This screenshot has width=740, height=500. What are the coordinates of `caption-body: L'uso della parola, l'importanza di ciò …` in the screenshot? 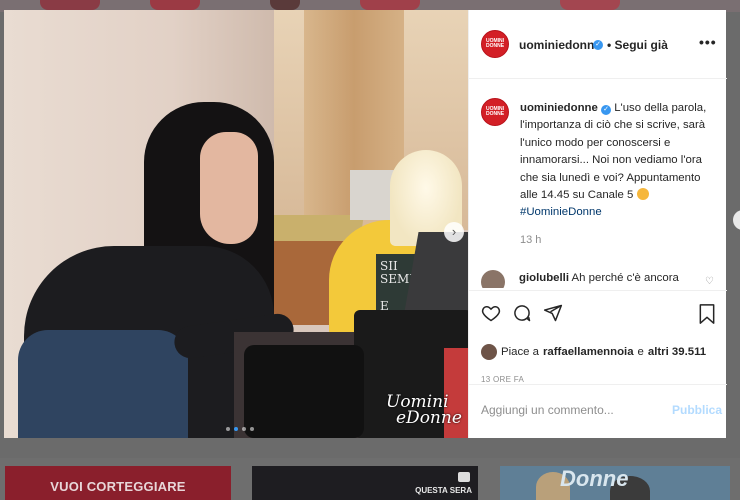 It's located at (613, 152).